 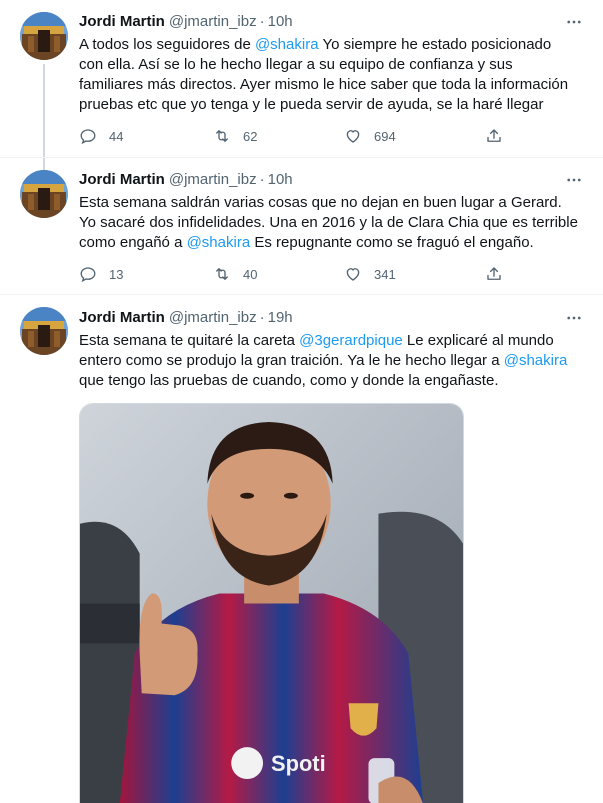 I want to click on tweet-actions: 13 40 341, so click(x=299, y=274).